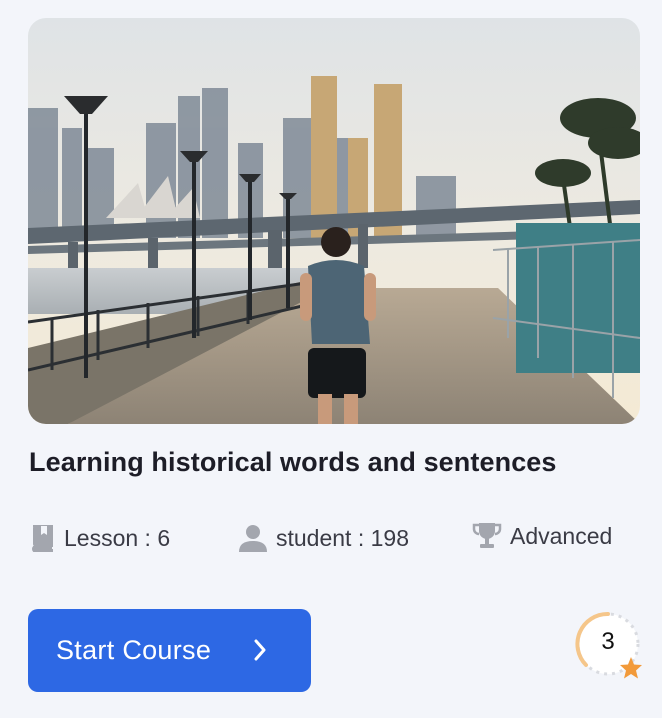 Image resolution: width=662 pixels, height=718 pixels. I want to click on course-level: Advanced, so click(542, 536).